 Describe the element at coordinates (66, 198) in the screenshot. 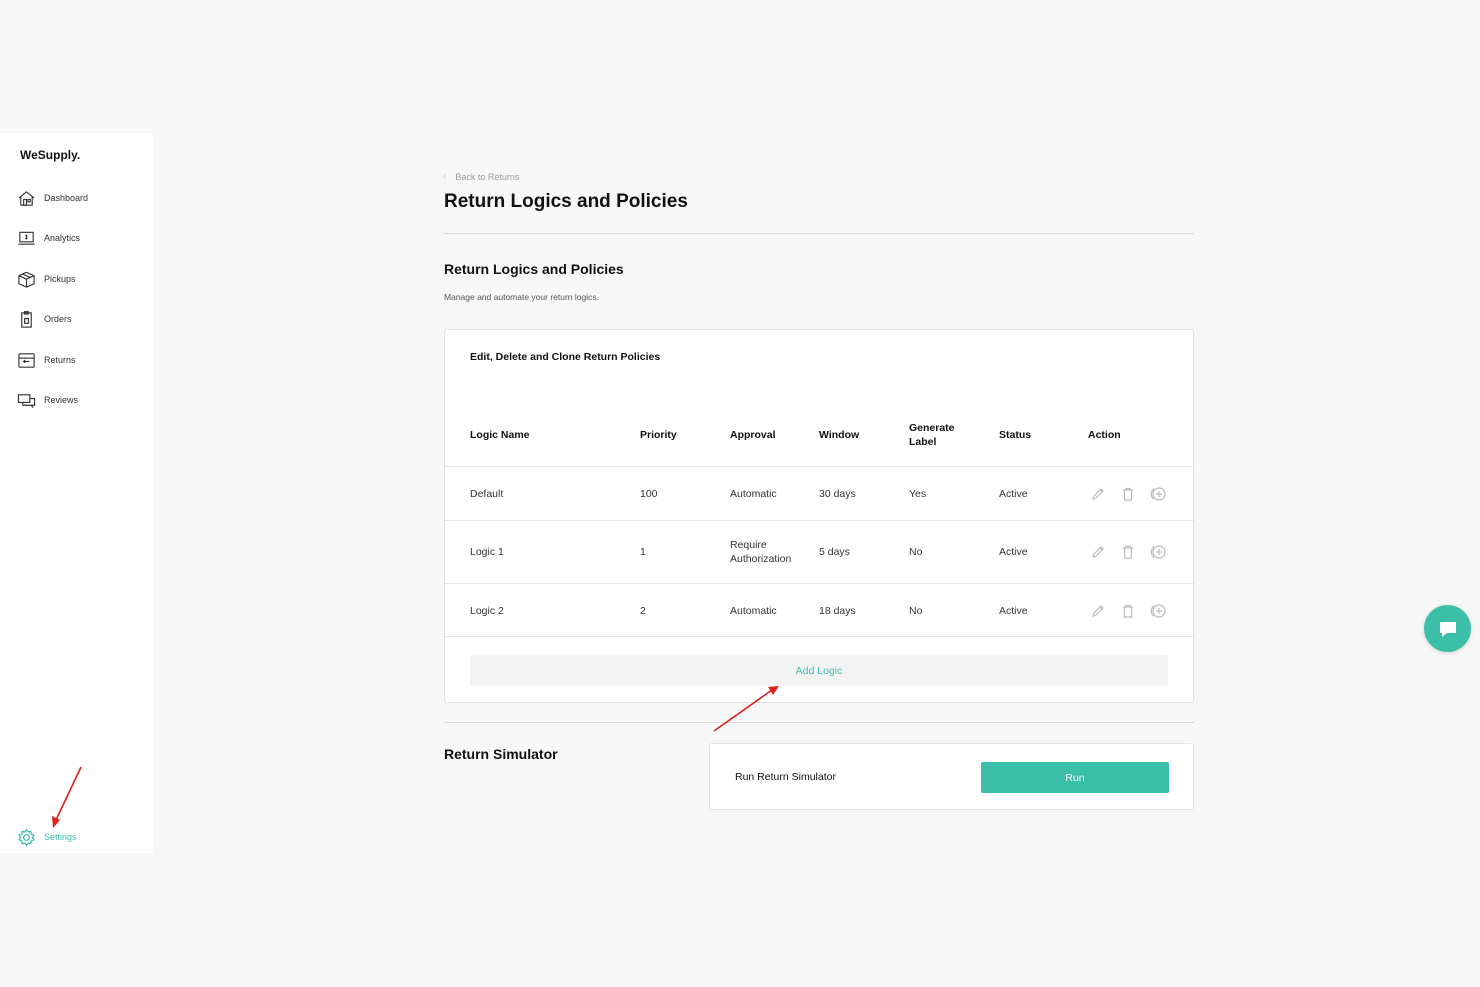

I see `sidebar-item-label: Dashboard` at that location.